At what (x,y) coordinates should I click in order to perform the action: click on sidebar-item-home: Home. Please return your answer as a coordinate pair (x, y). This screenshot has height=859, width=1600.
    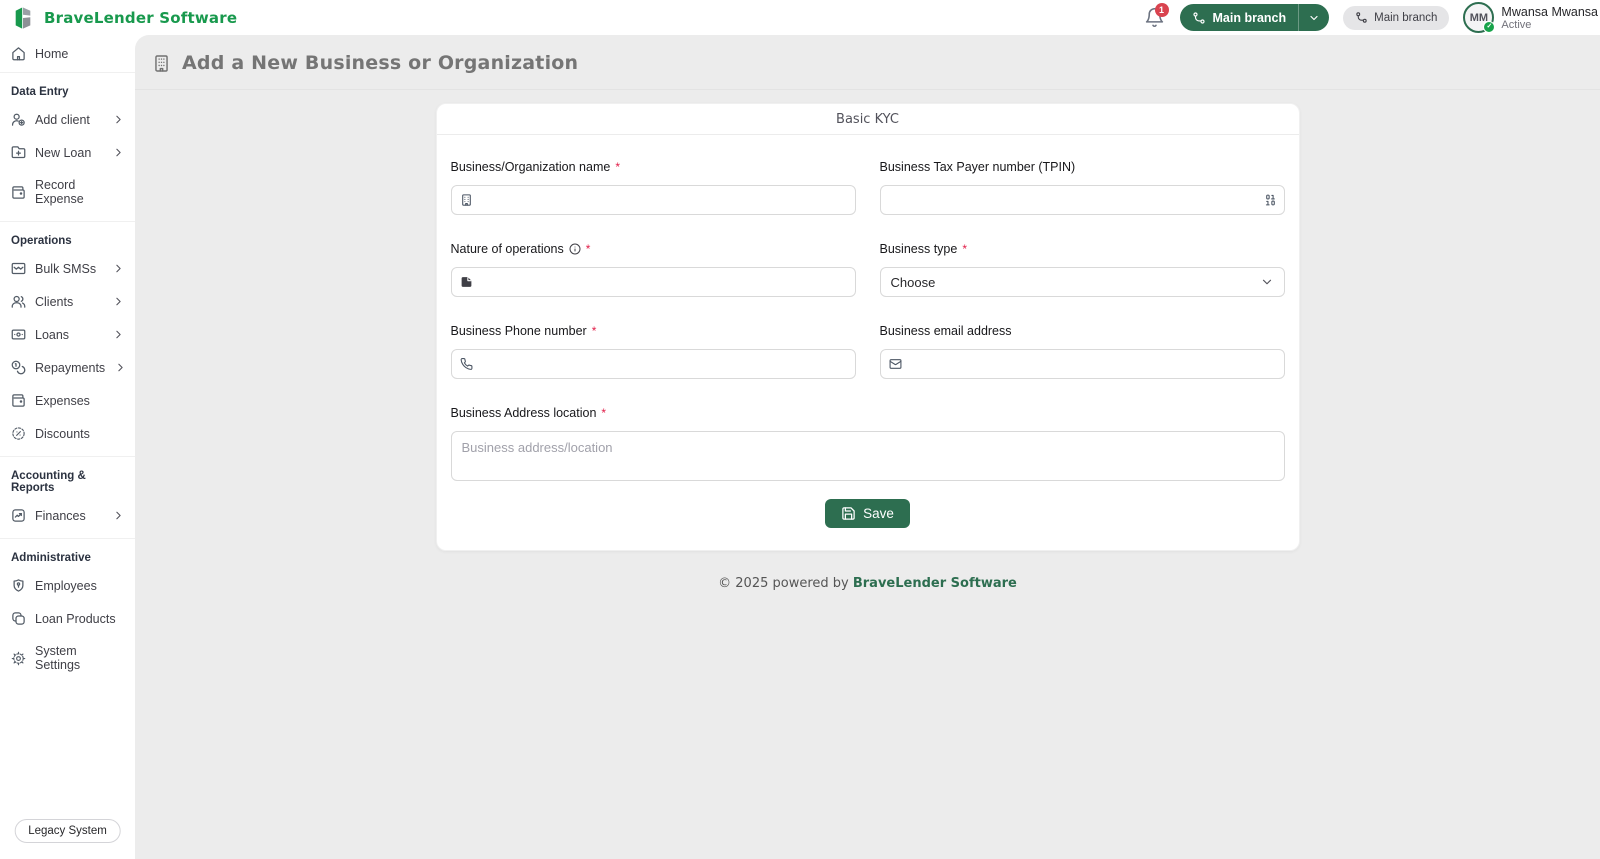
    Looking at the image, I should click on (67, 54).